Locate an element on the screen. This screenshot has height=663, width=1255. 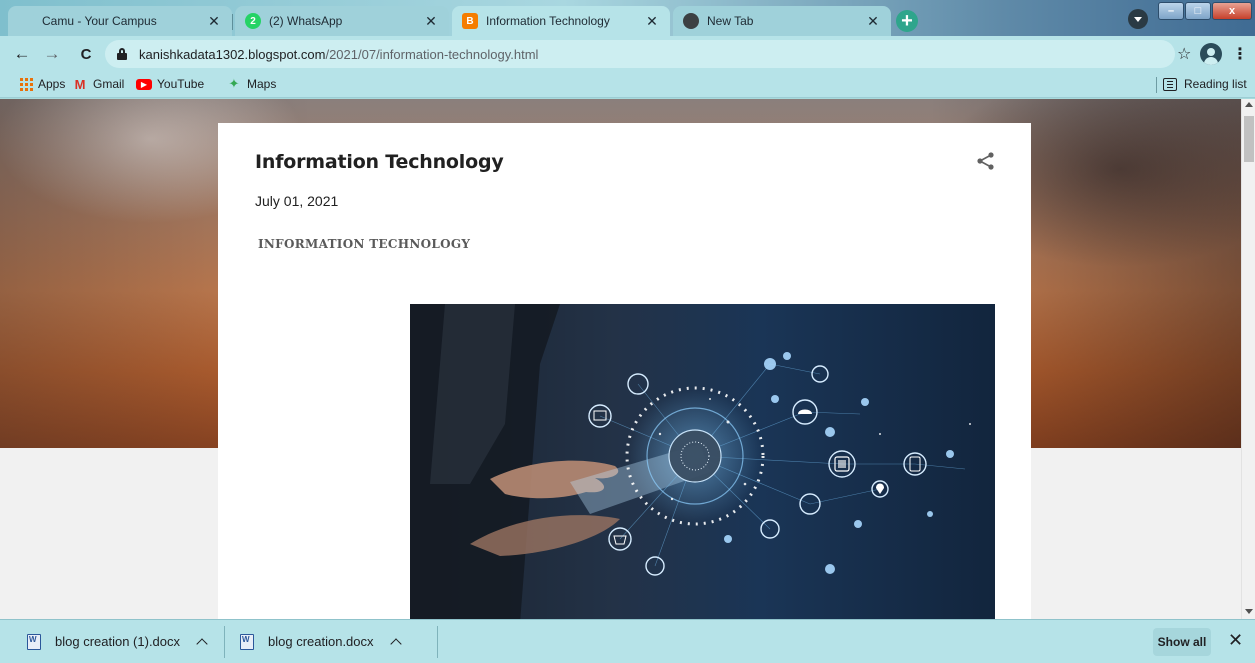
bookmark-youtube: ▶ YouTube is located at coordinates (170, 84).